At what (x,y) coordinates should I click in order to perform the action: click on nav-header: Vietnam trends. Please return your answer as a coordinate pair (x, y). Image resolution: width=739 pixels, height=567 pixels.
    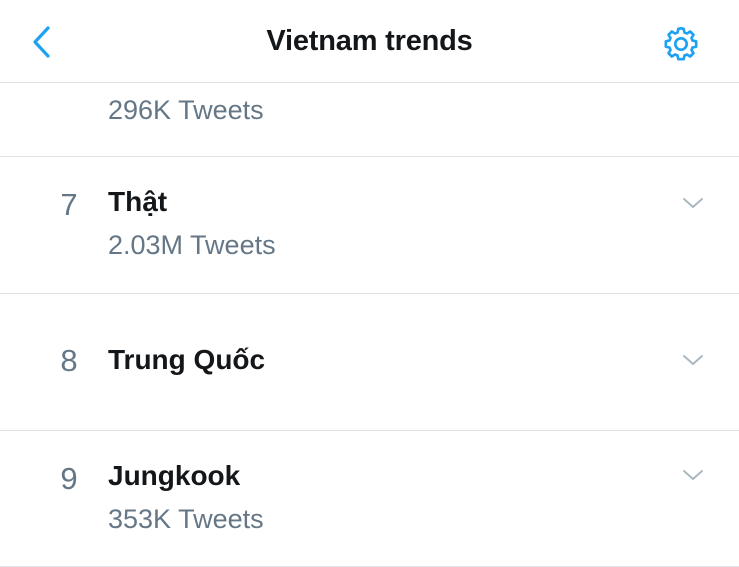
    Looking at the image, I should click on (369, 41).